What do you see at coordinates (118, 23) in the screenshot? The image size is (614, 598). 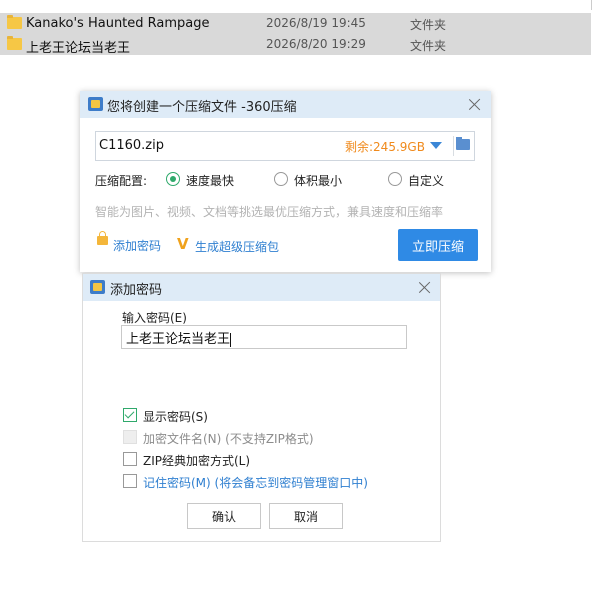 I see `file-name: Kanako's Haunted Rampage` at bounding box center [118, 23].